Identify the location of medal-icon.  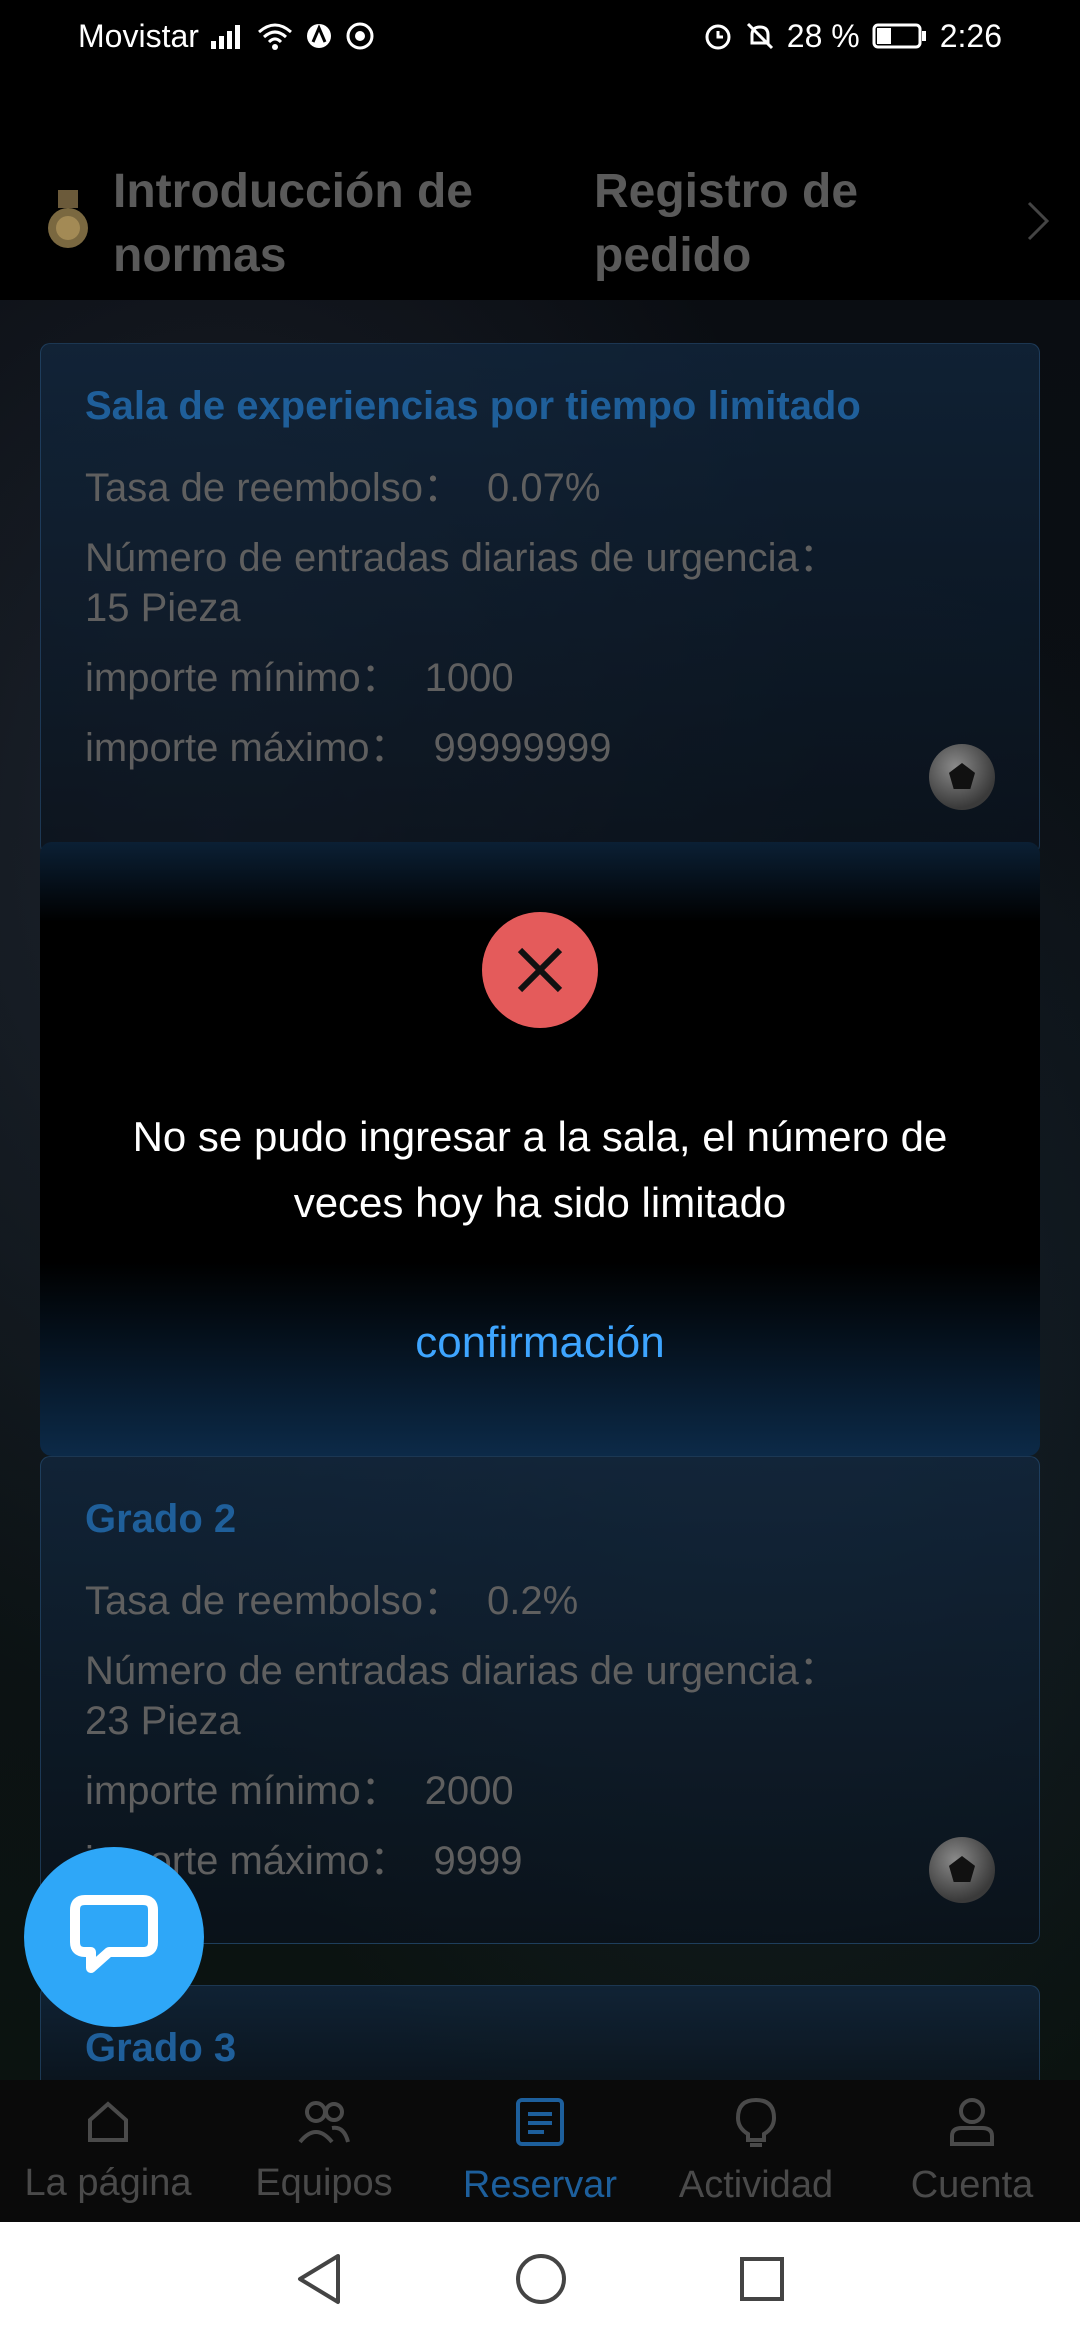
(68, 222).